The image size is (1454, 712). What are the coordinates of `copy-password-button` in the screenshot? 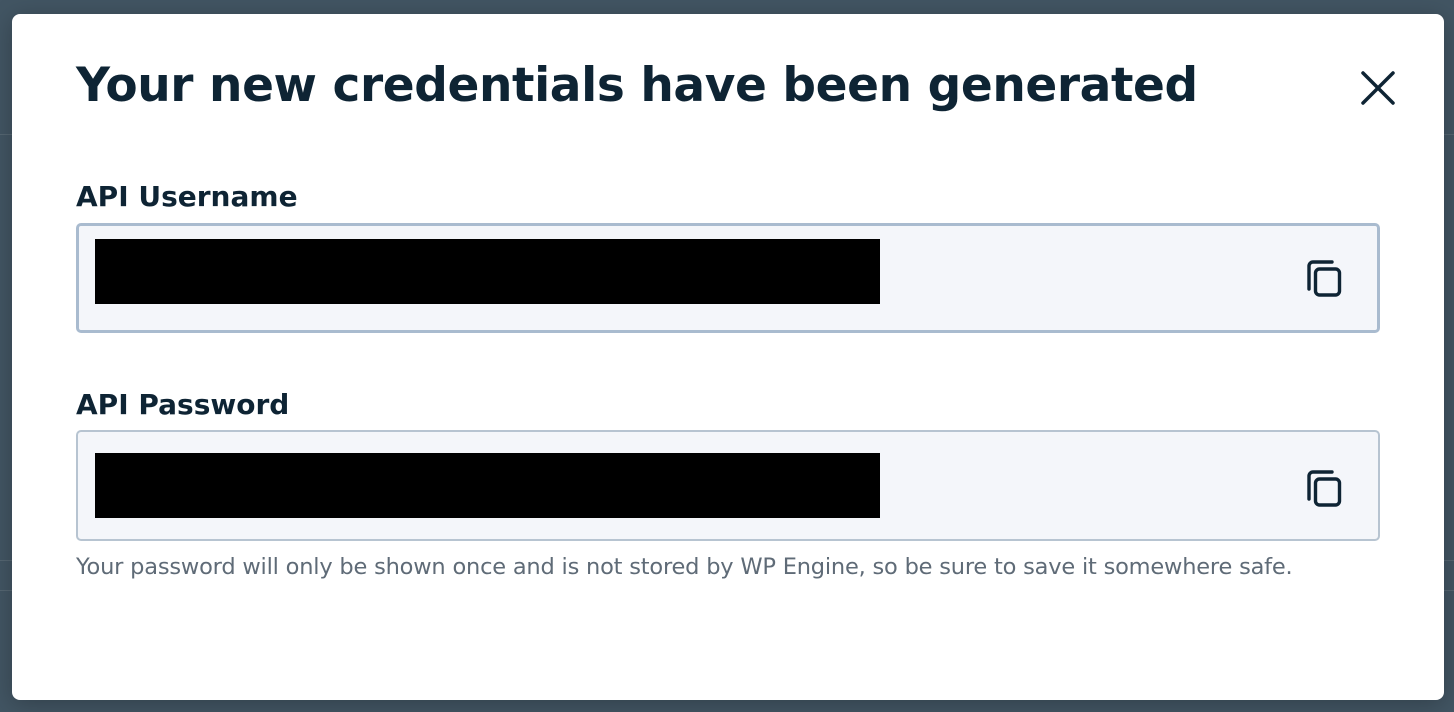 It's located at (1323, 488).